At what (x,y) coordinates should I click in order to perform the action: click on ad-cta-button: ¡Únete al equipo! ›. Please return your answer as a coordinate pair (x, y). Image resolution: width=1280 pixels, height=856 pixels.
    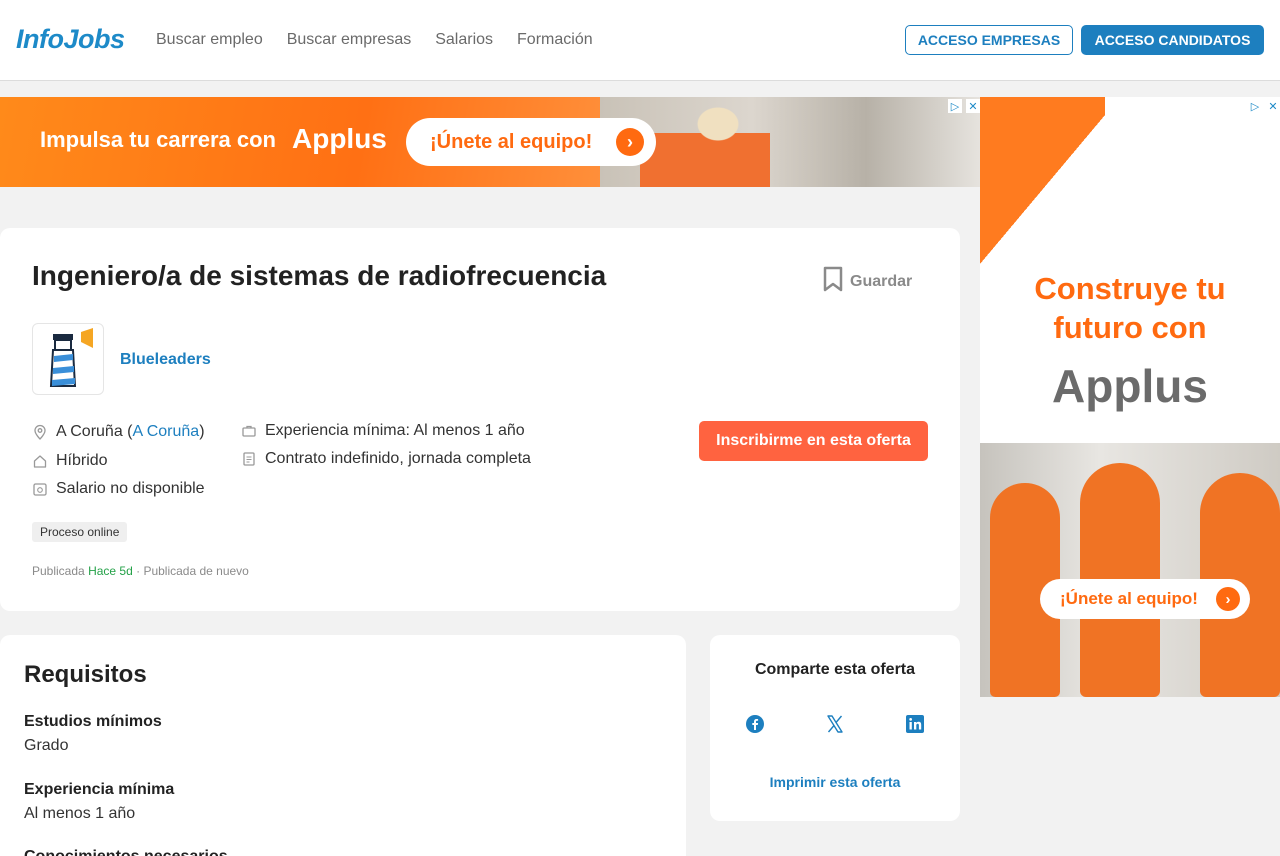
    Looking at the image, I should click on (531, 142).